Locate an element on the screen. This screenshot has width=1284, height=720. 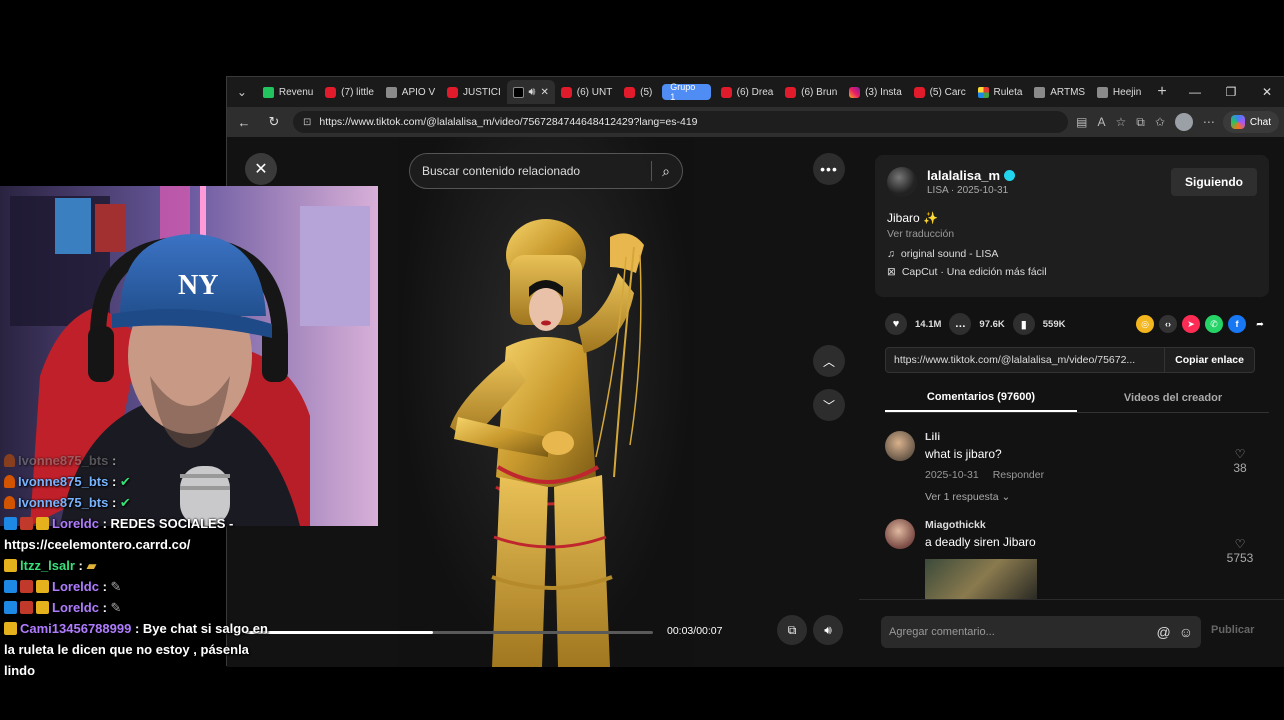
extensions-icon: ⧉ is located at coordinates (1140, 122).